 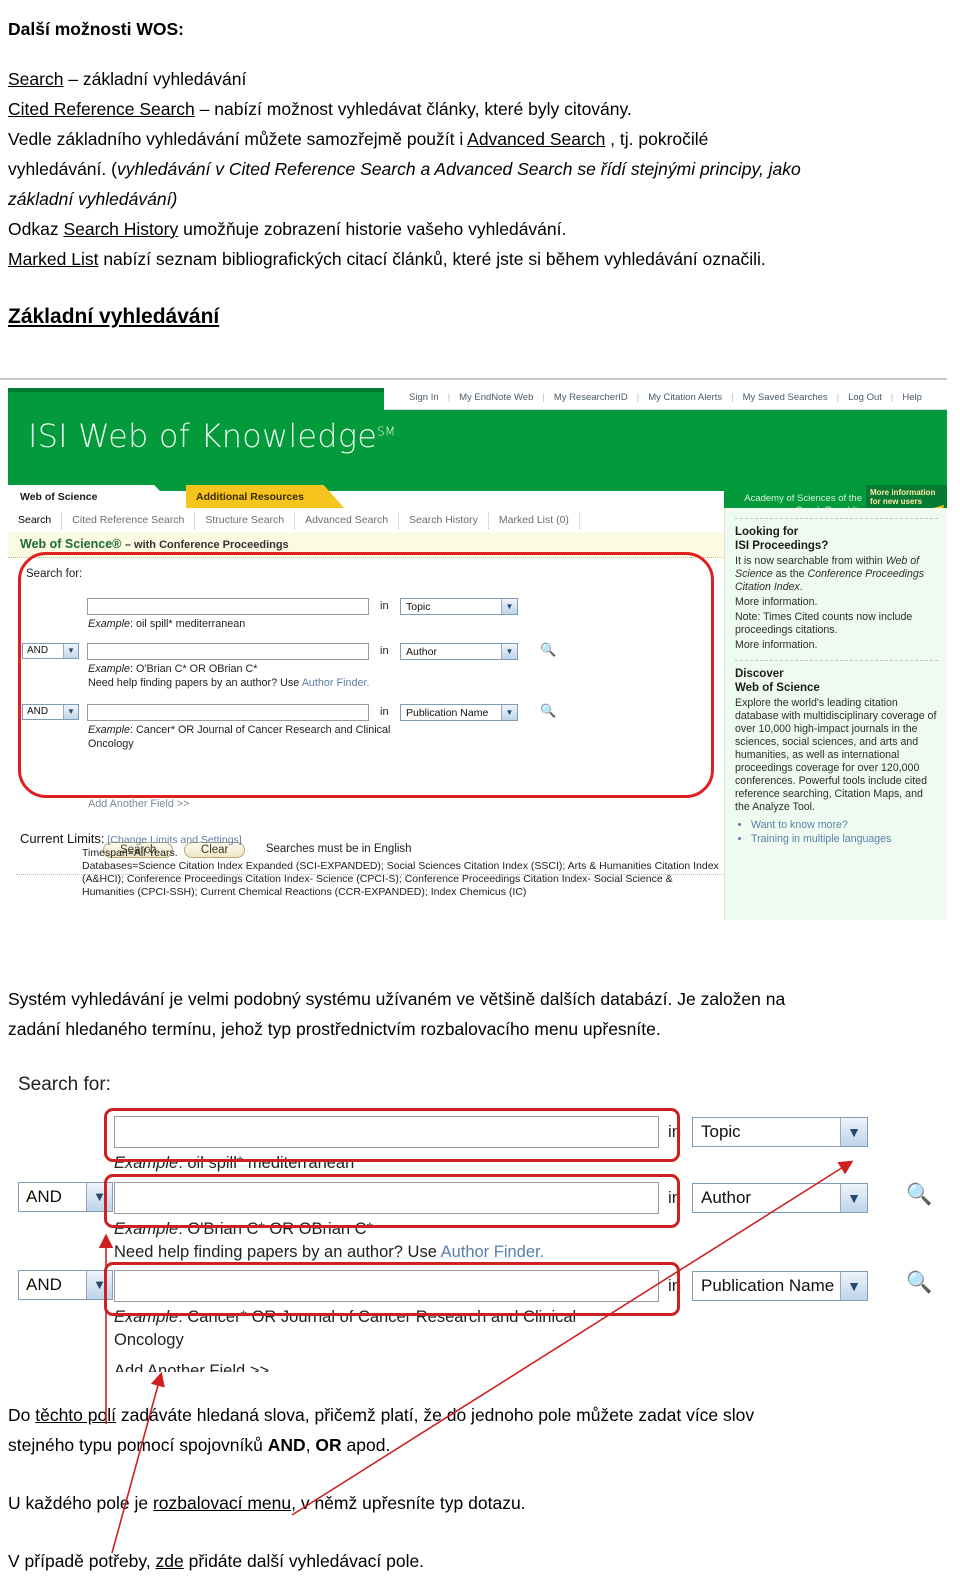 What do you see at coordinates (22, 1415) in the screenshot?
I see `inline-text: Do` at bounding box center [22, 1415].